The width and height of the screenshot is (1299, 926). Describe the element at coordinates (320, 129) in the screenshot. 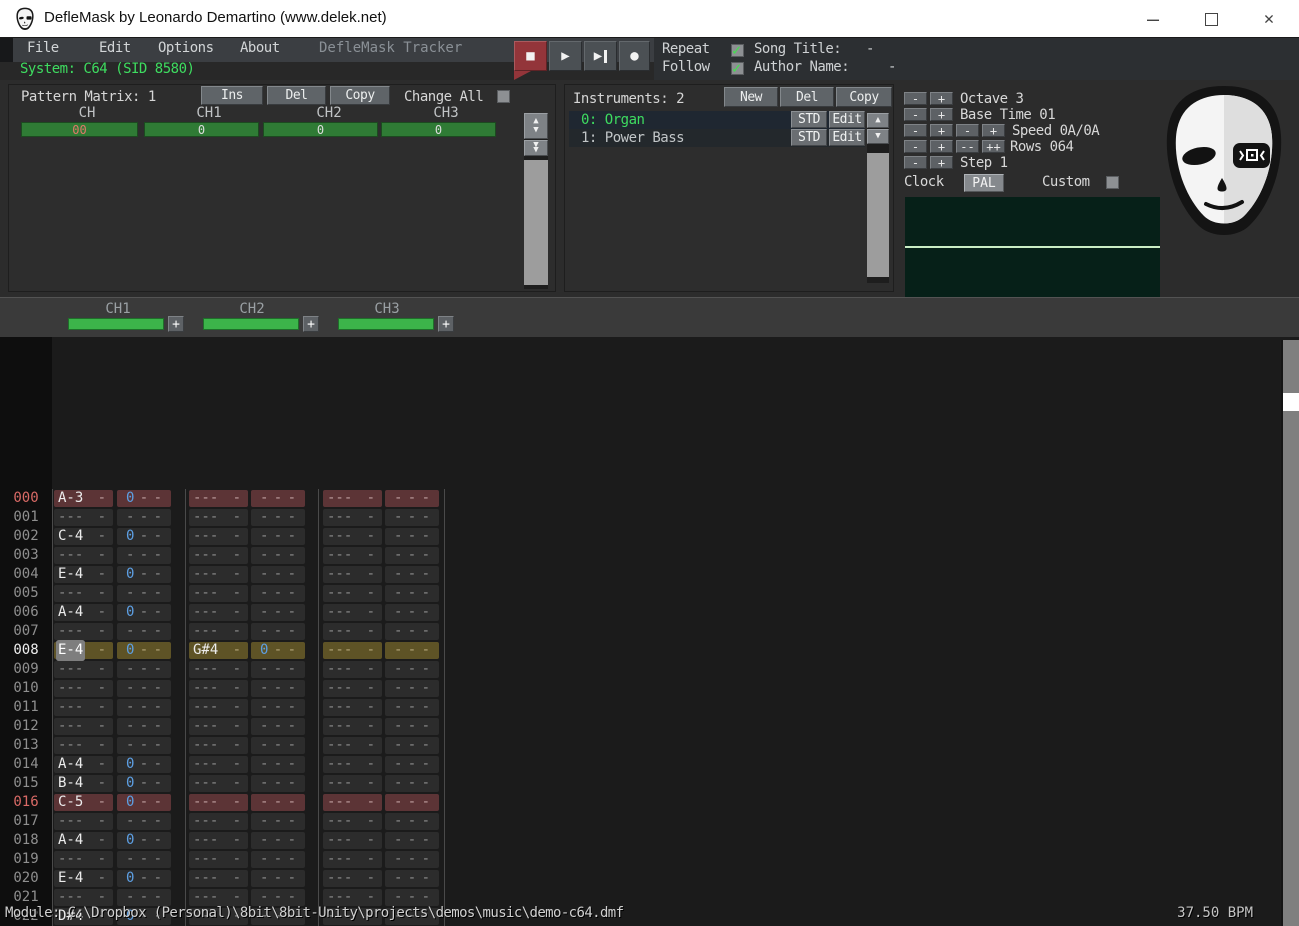

I see `matrix-cell-ch2: 0` at that location.